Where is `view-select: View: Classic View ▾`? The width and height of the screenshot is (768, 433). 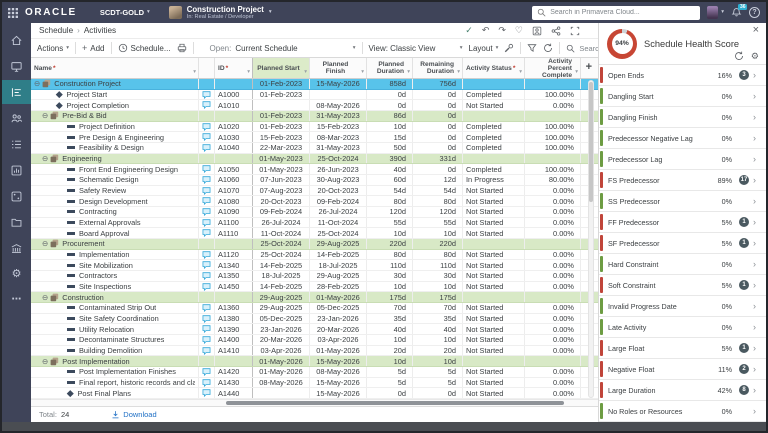 view-select: View: Classic View ▾ is located at coordinates (416, 48).